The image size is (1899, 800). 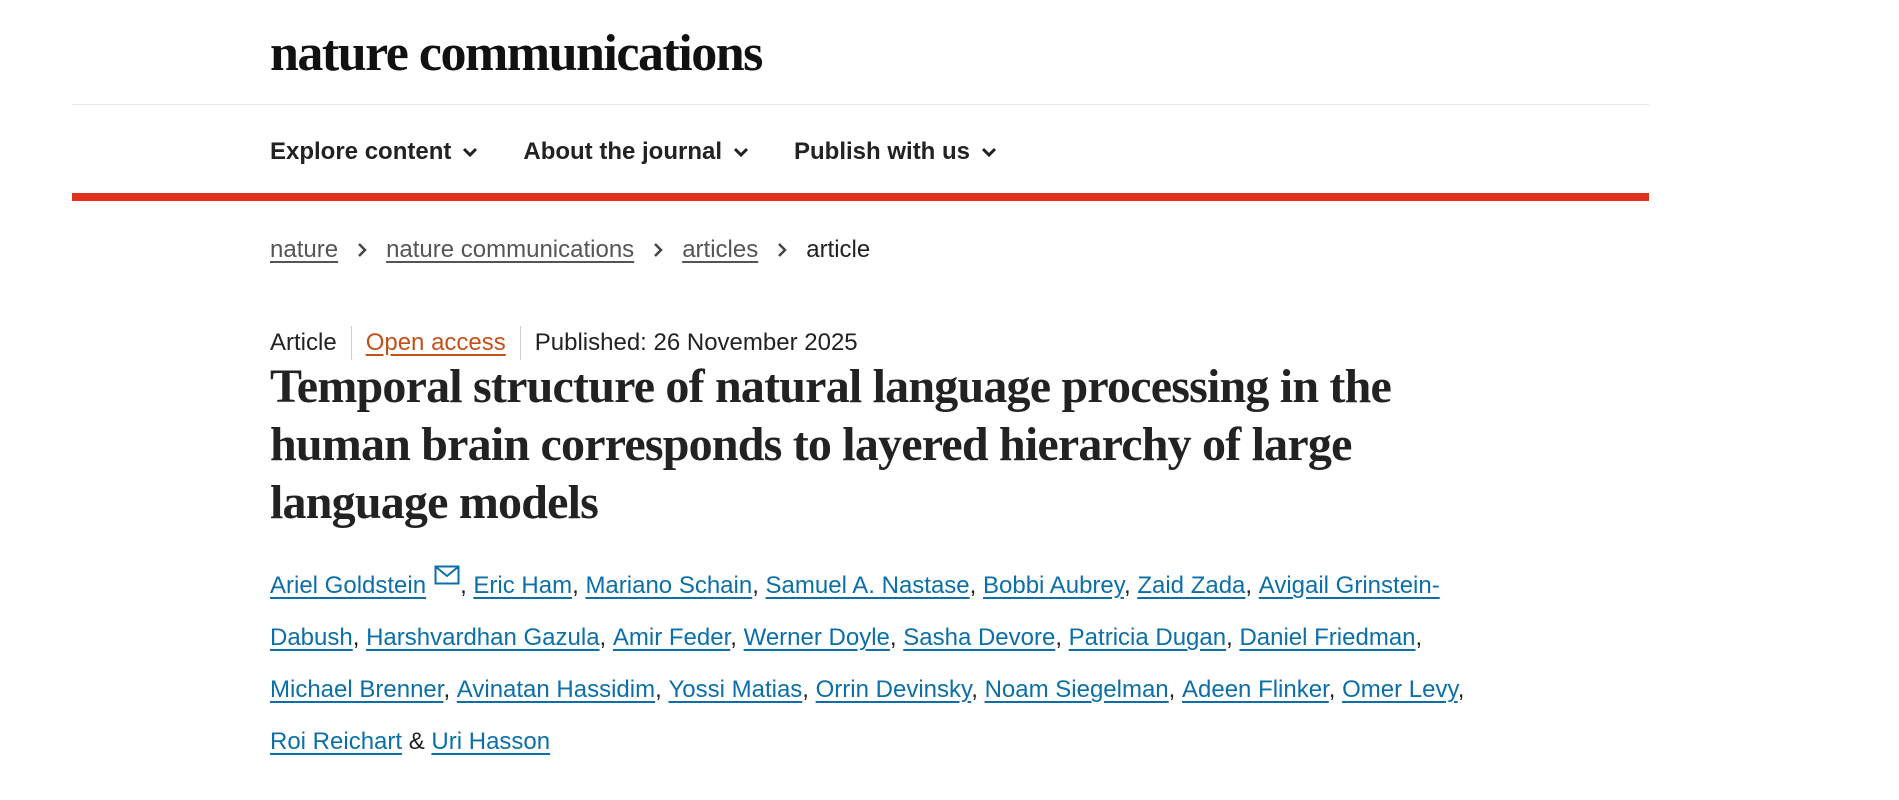 I want to click on author-link: Bobbi Aubrey, so click(x=1053, y=585).